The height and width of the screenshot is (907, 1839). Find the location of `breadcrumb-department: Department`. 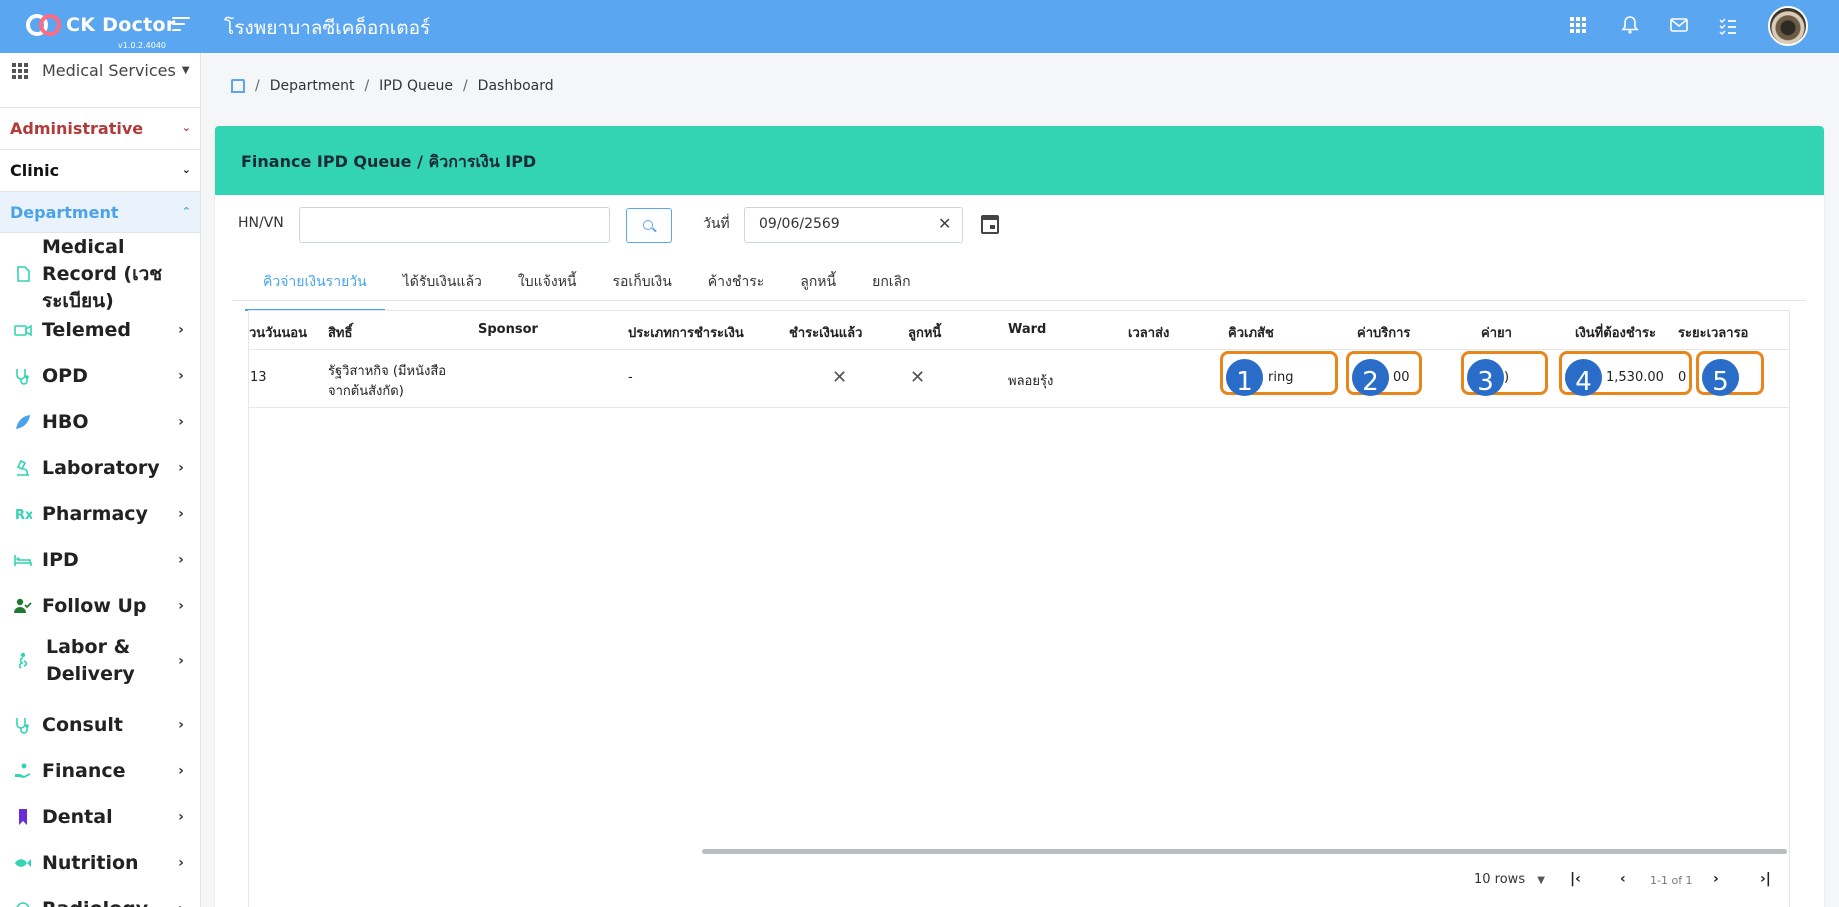

breadcrumb-department: Department is located at coordinates (312, 86).